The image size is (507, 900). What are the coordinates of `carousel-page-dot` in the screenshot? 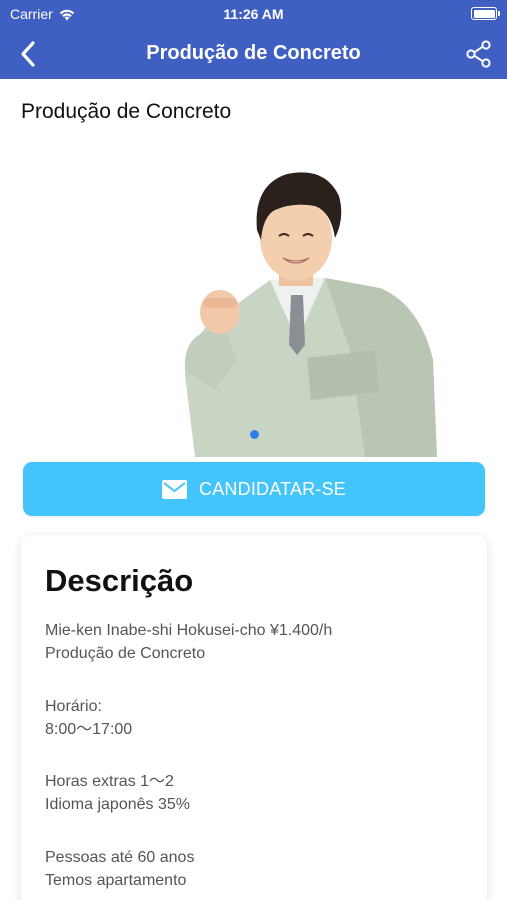 It's located at (254, 434).